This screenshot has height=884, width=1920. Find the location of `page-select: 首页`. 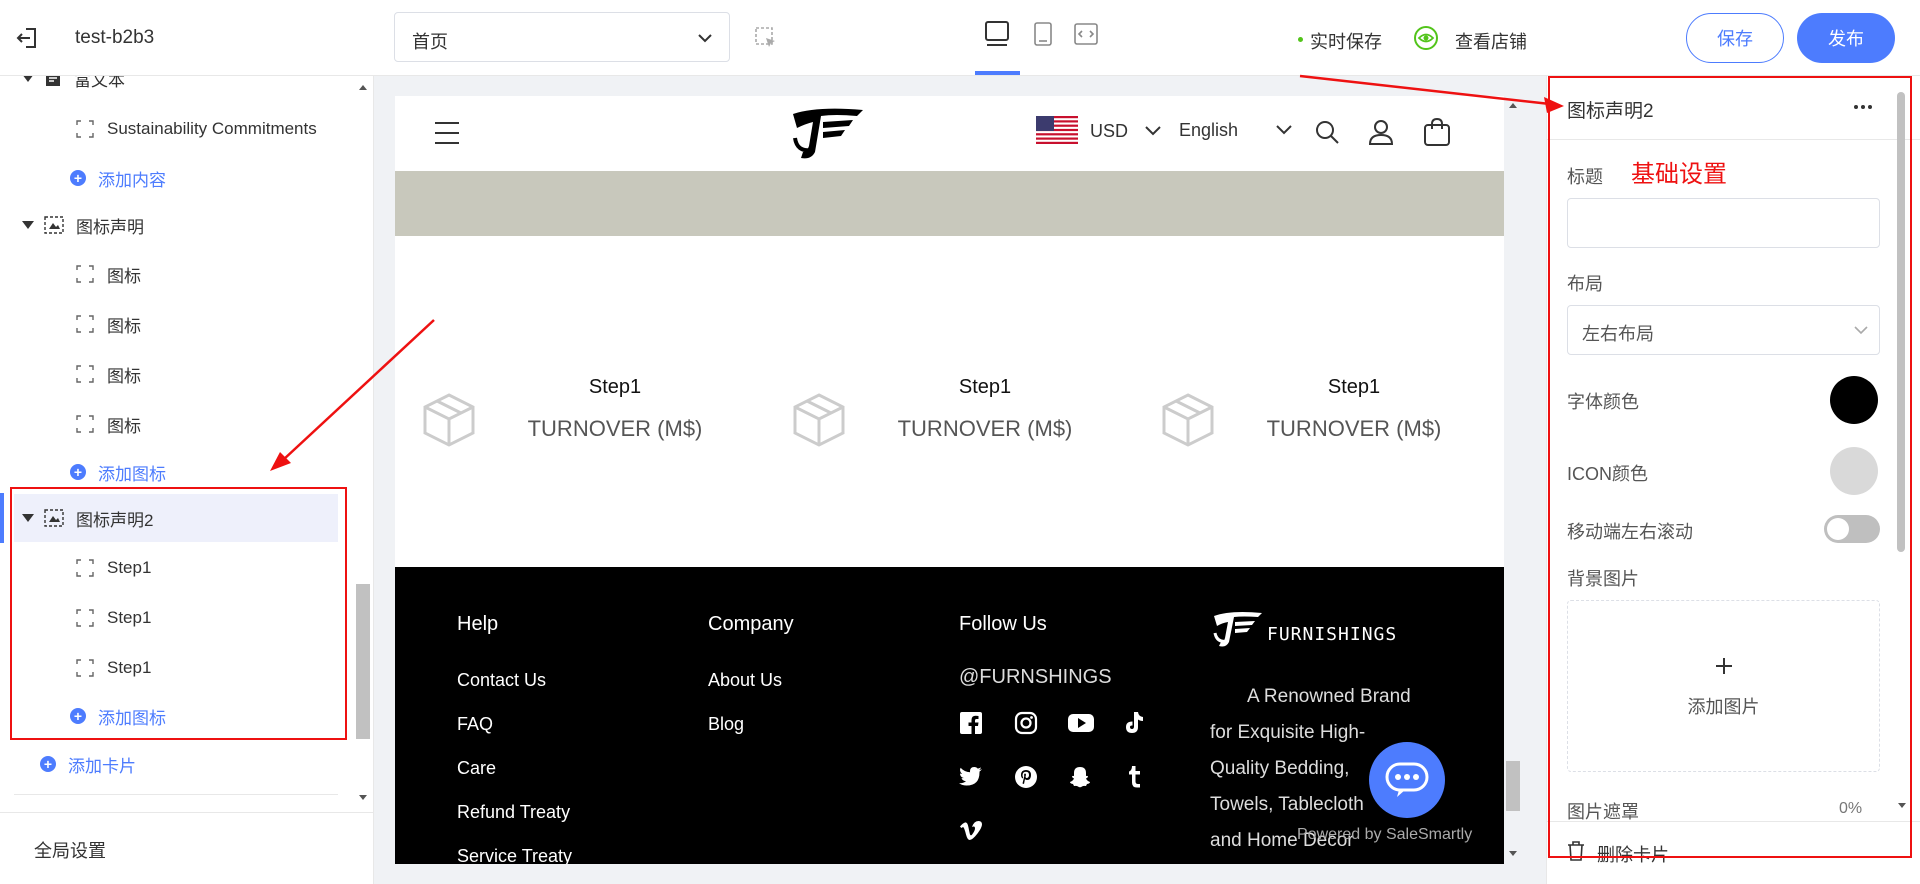

page-select: 首页 is located at coordinates (562, 37).